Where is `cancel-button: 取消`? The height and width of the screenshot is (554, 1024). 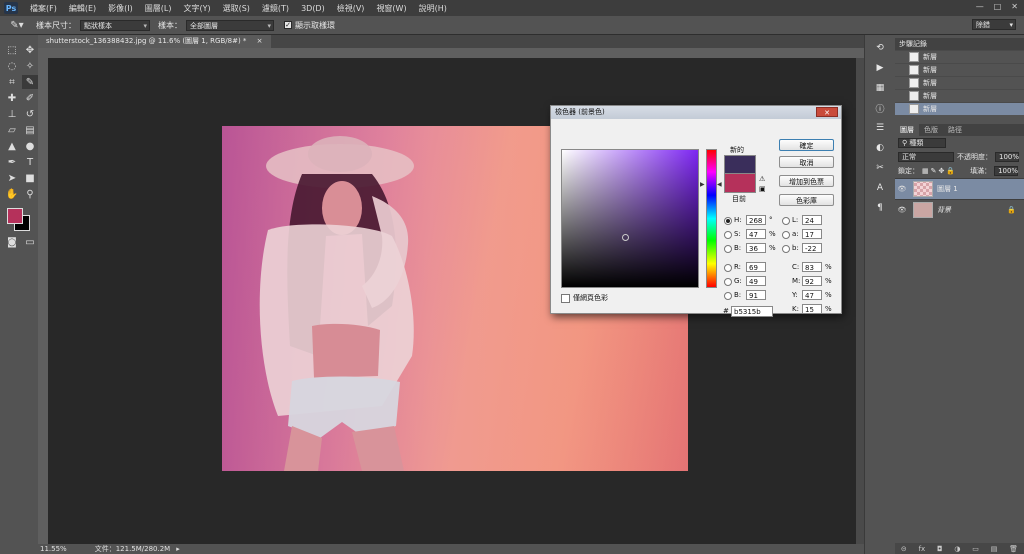
cancel-button: 取消 is located at coordinates (806, 162).